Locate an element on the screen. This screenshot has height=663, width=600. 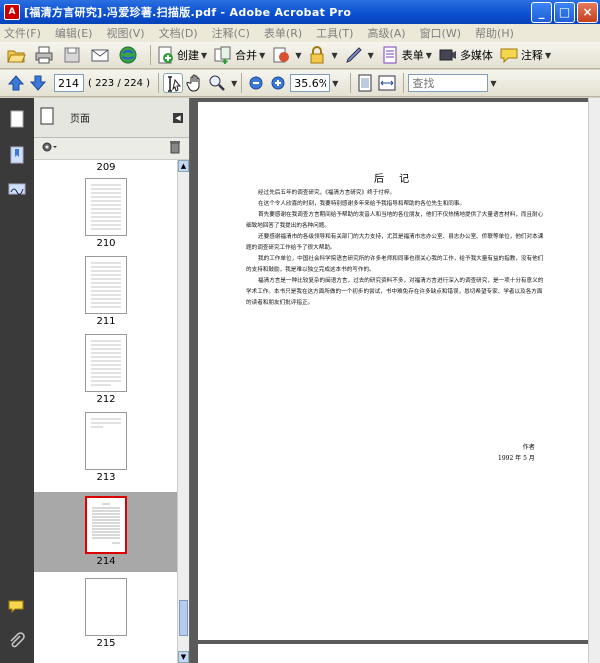
find-dropdown: ▼ is located at coordinates (493, 83).